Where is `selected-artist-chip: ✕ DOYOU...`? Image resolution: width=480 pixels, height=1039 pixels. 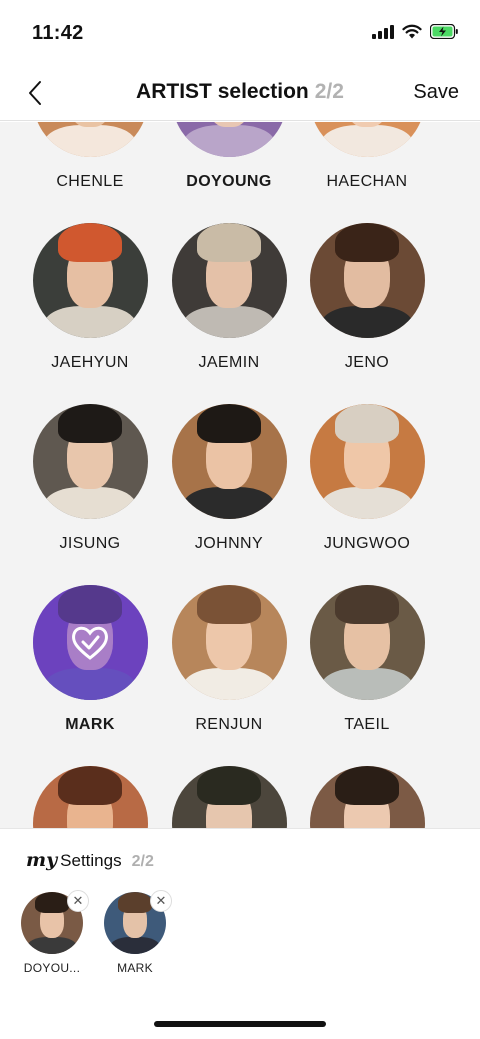 selected-artist-chip: ✕ DOYOU... is located at coordinates (52, 932).